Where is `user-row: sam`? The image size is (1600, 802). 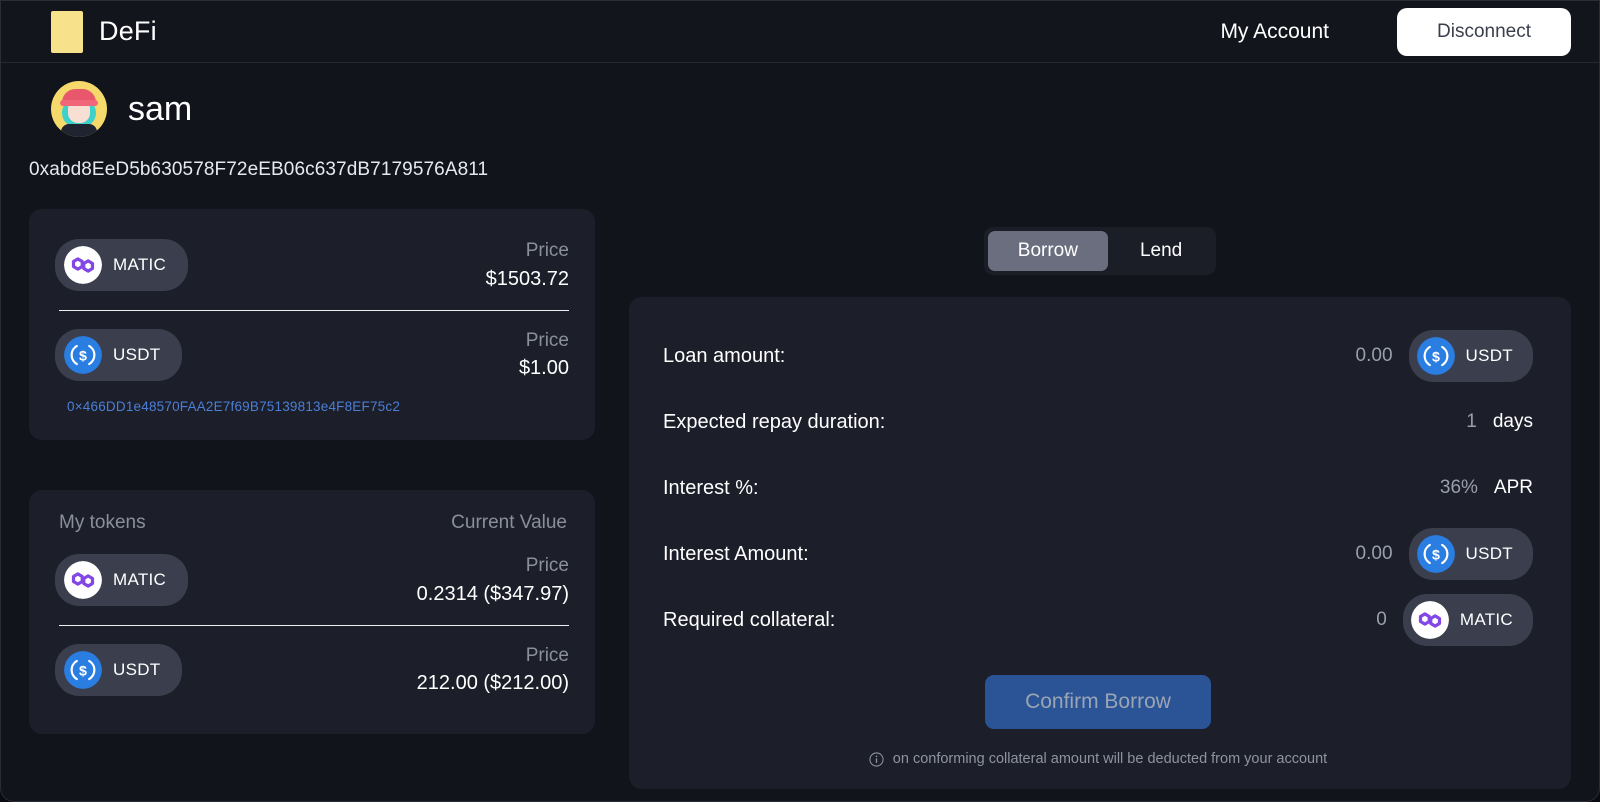
user-row: sam is located at coordinates (800, 100).